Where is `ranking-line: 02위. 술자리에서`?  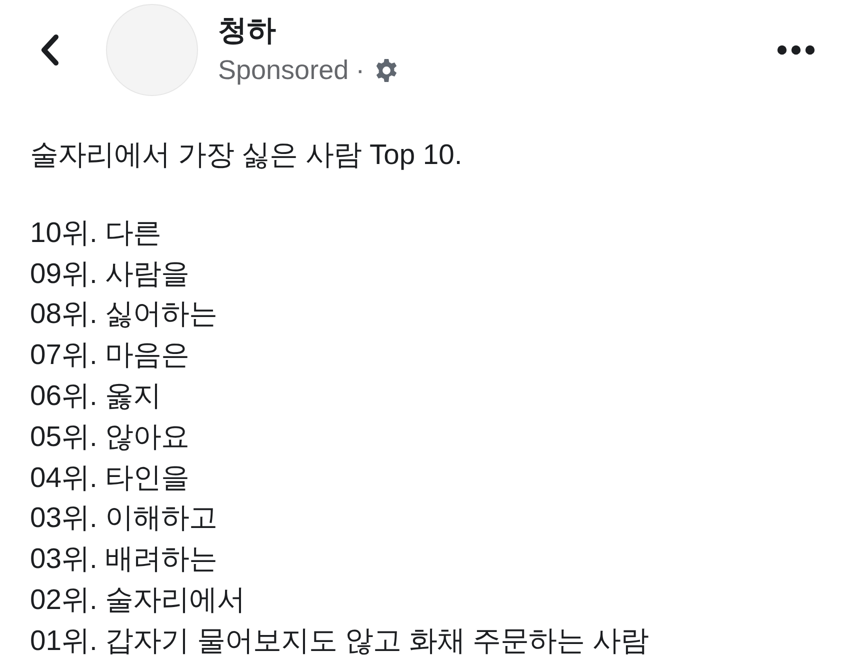
ranking-line: 02위. 술자리에서 is located at coordinates (138, 599).